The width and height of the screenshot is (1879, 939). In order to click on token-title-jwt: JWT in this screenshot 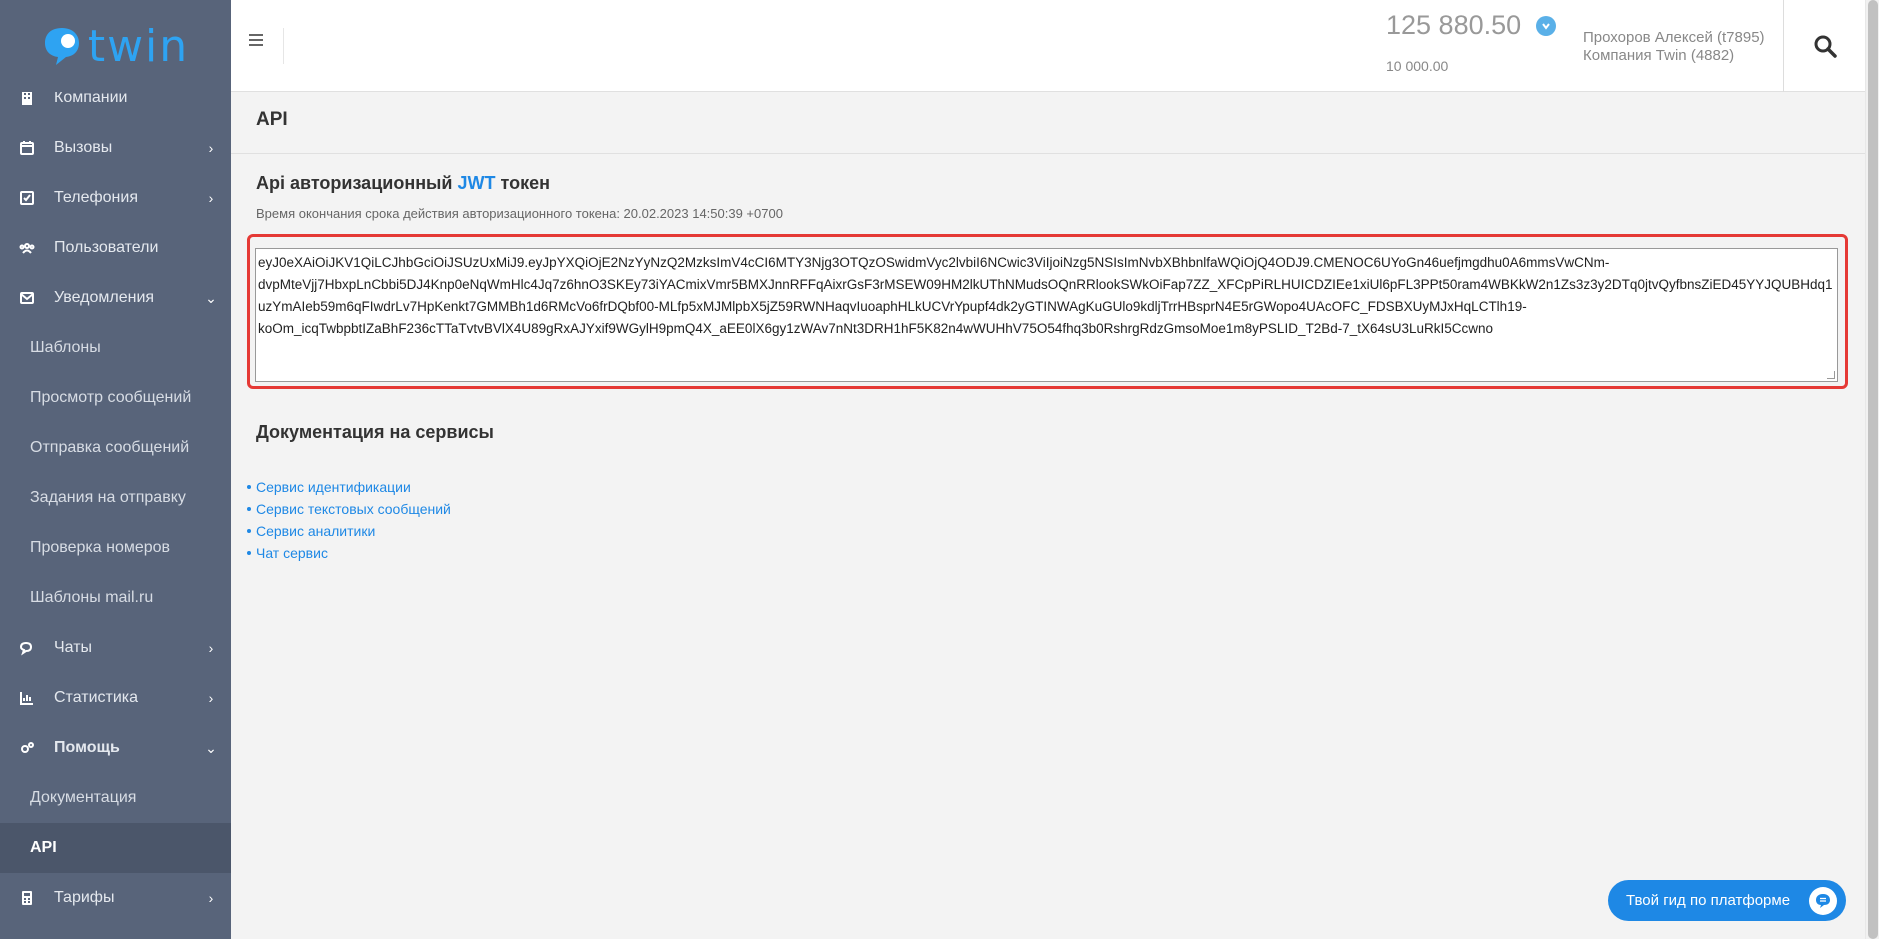, I will do `click(476, 183)`.